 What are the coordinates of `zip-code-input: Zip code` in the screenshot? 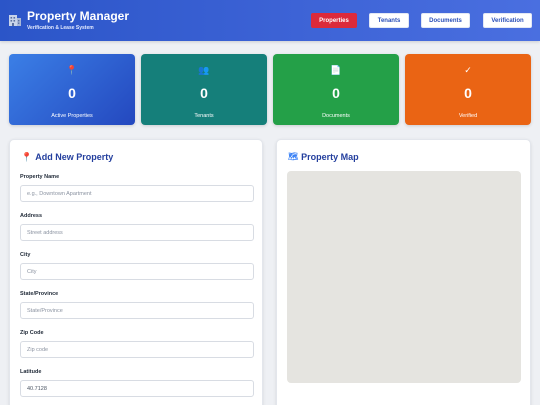 It's located at (137, 349).